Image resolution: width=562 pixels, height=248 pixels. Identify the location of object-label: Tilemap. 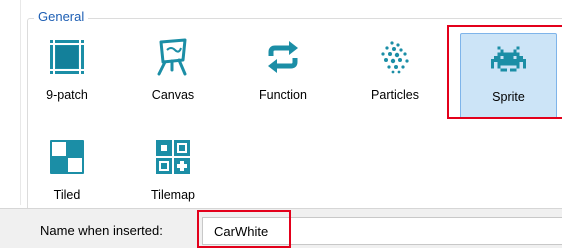
(173, 195).